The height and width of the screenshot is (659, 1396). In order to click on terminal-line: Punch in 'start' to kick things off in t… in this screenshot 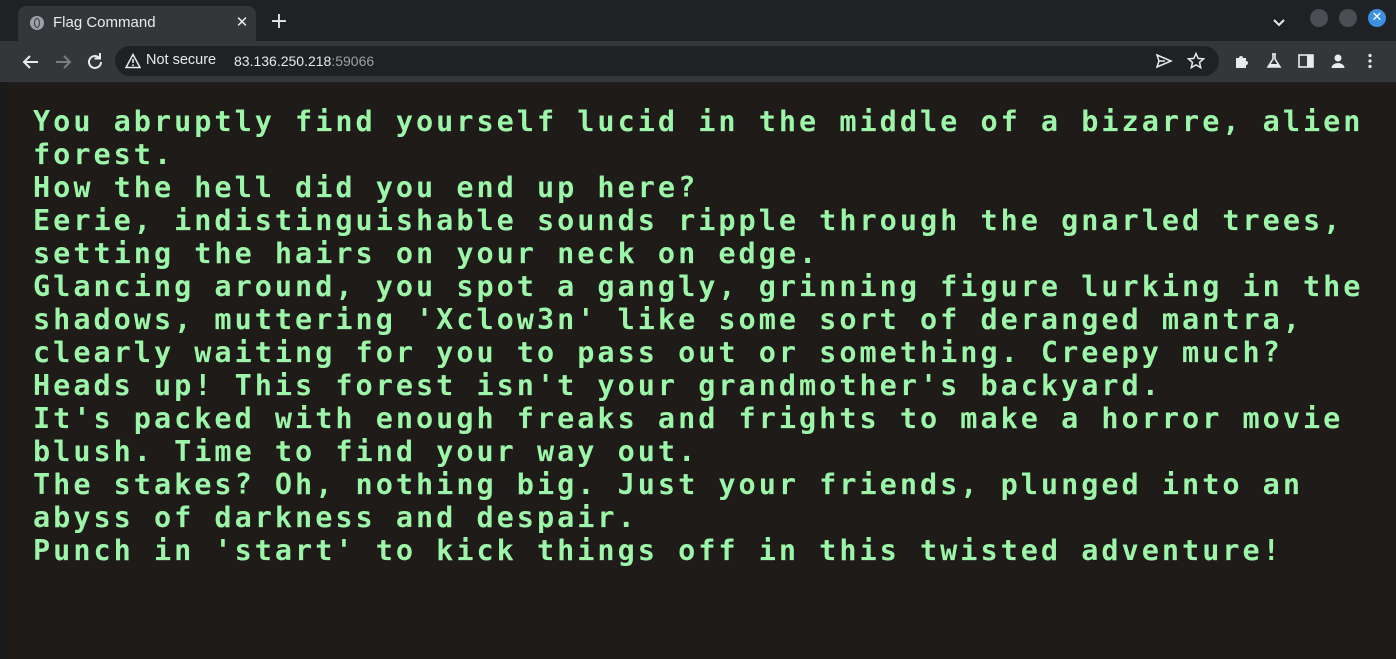, I will do `click(658, 550)`.